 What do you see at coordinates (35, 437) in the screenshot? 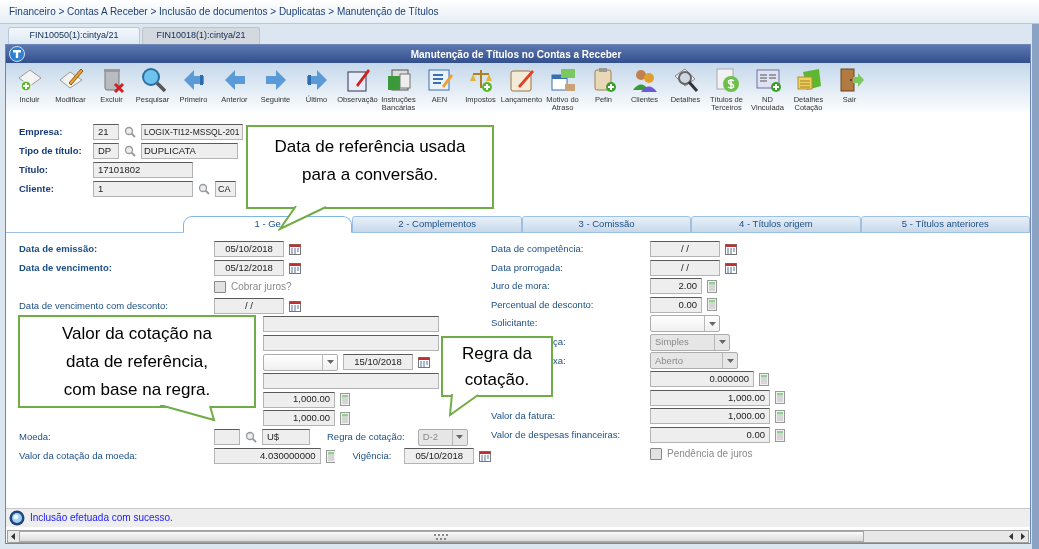
I see `field-label: Moeda:` at bounding box center [35, 437].